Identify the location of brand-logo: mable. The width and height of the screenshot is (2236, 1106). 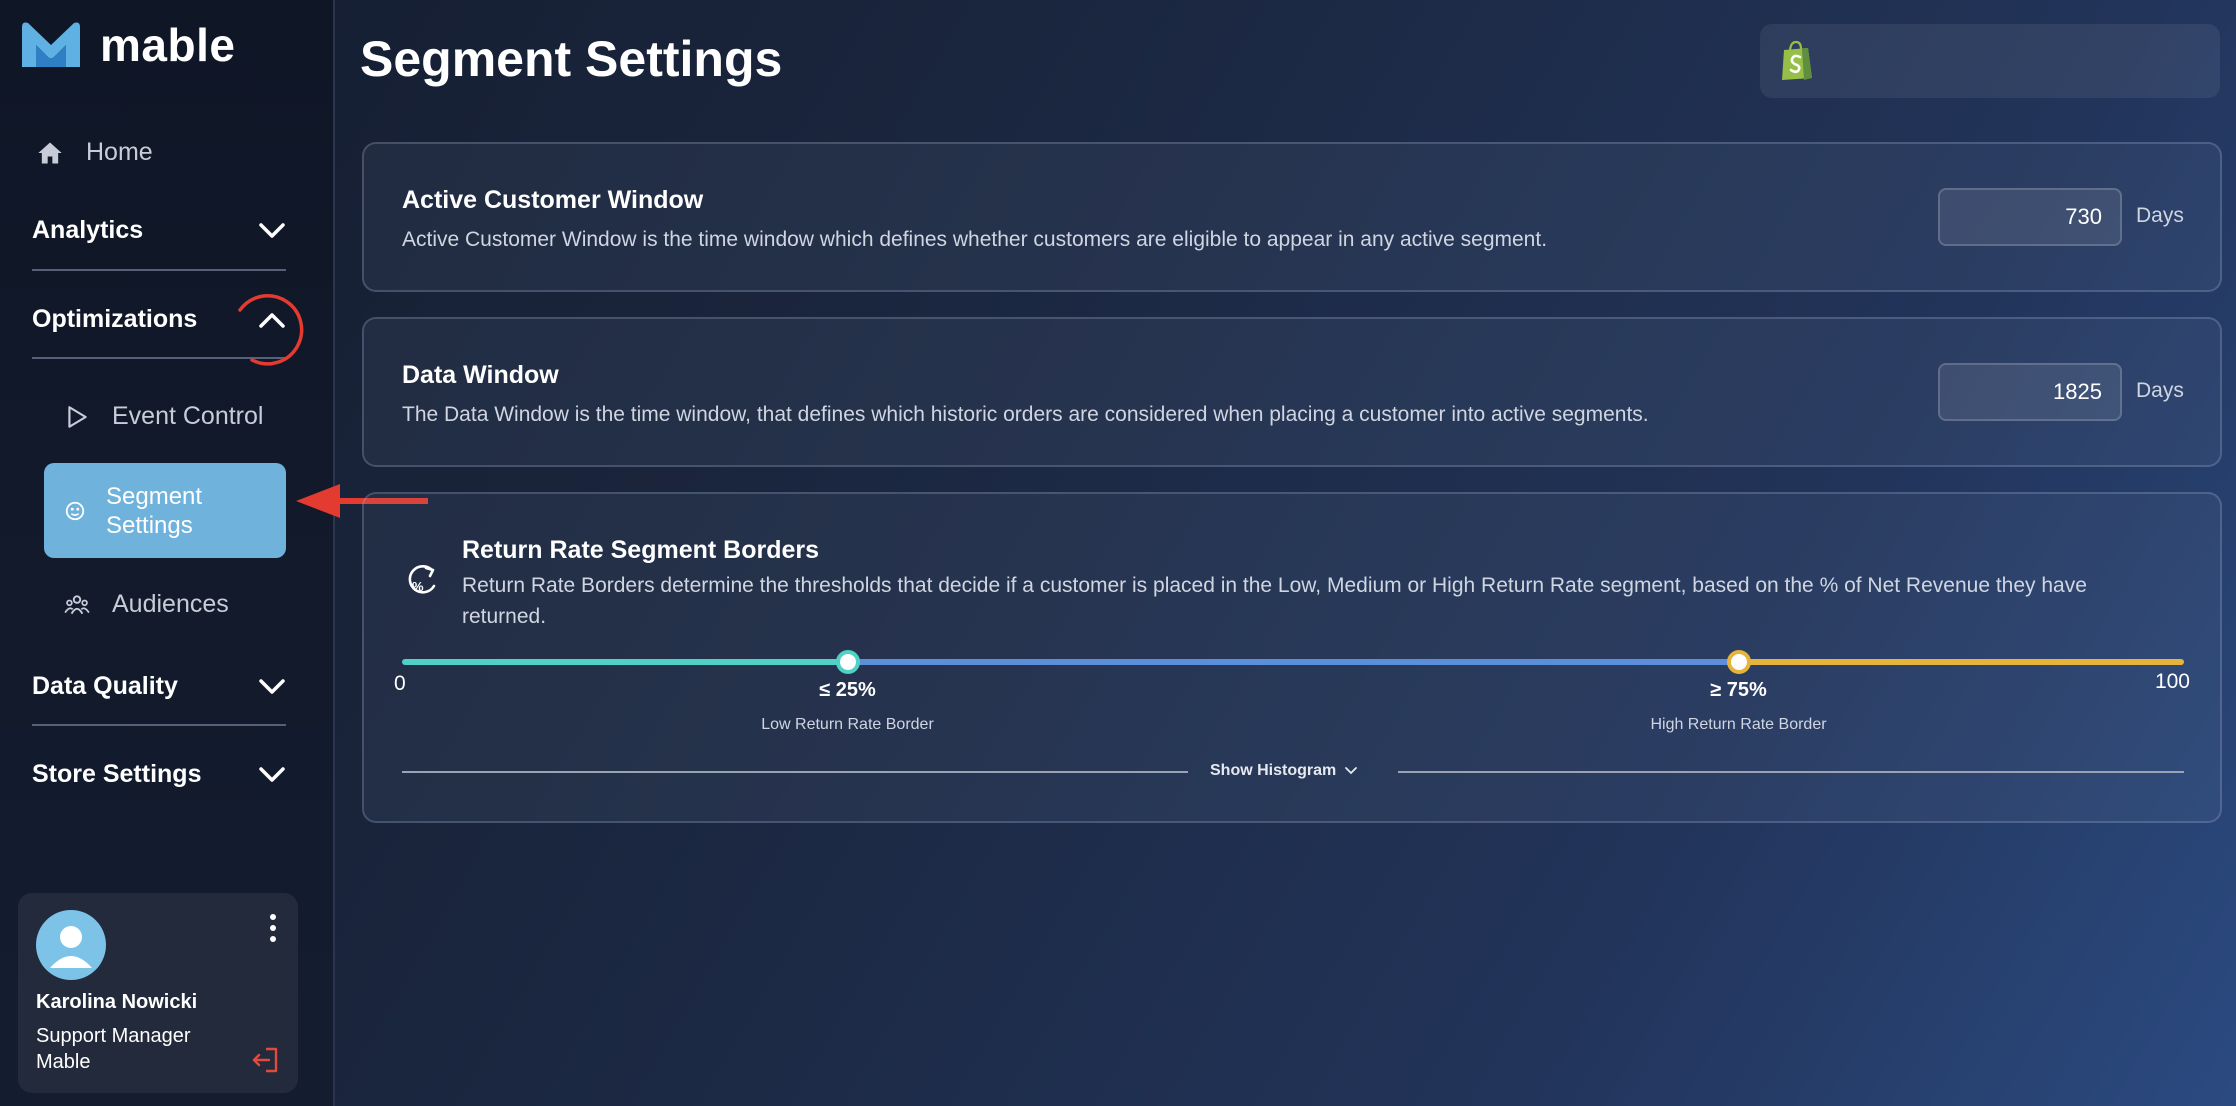
(126, 45).